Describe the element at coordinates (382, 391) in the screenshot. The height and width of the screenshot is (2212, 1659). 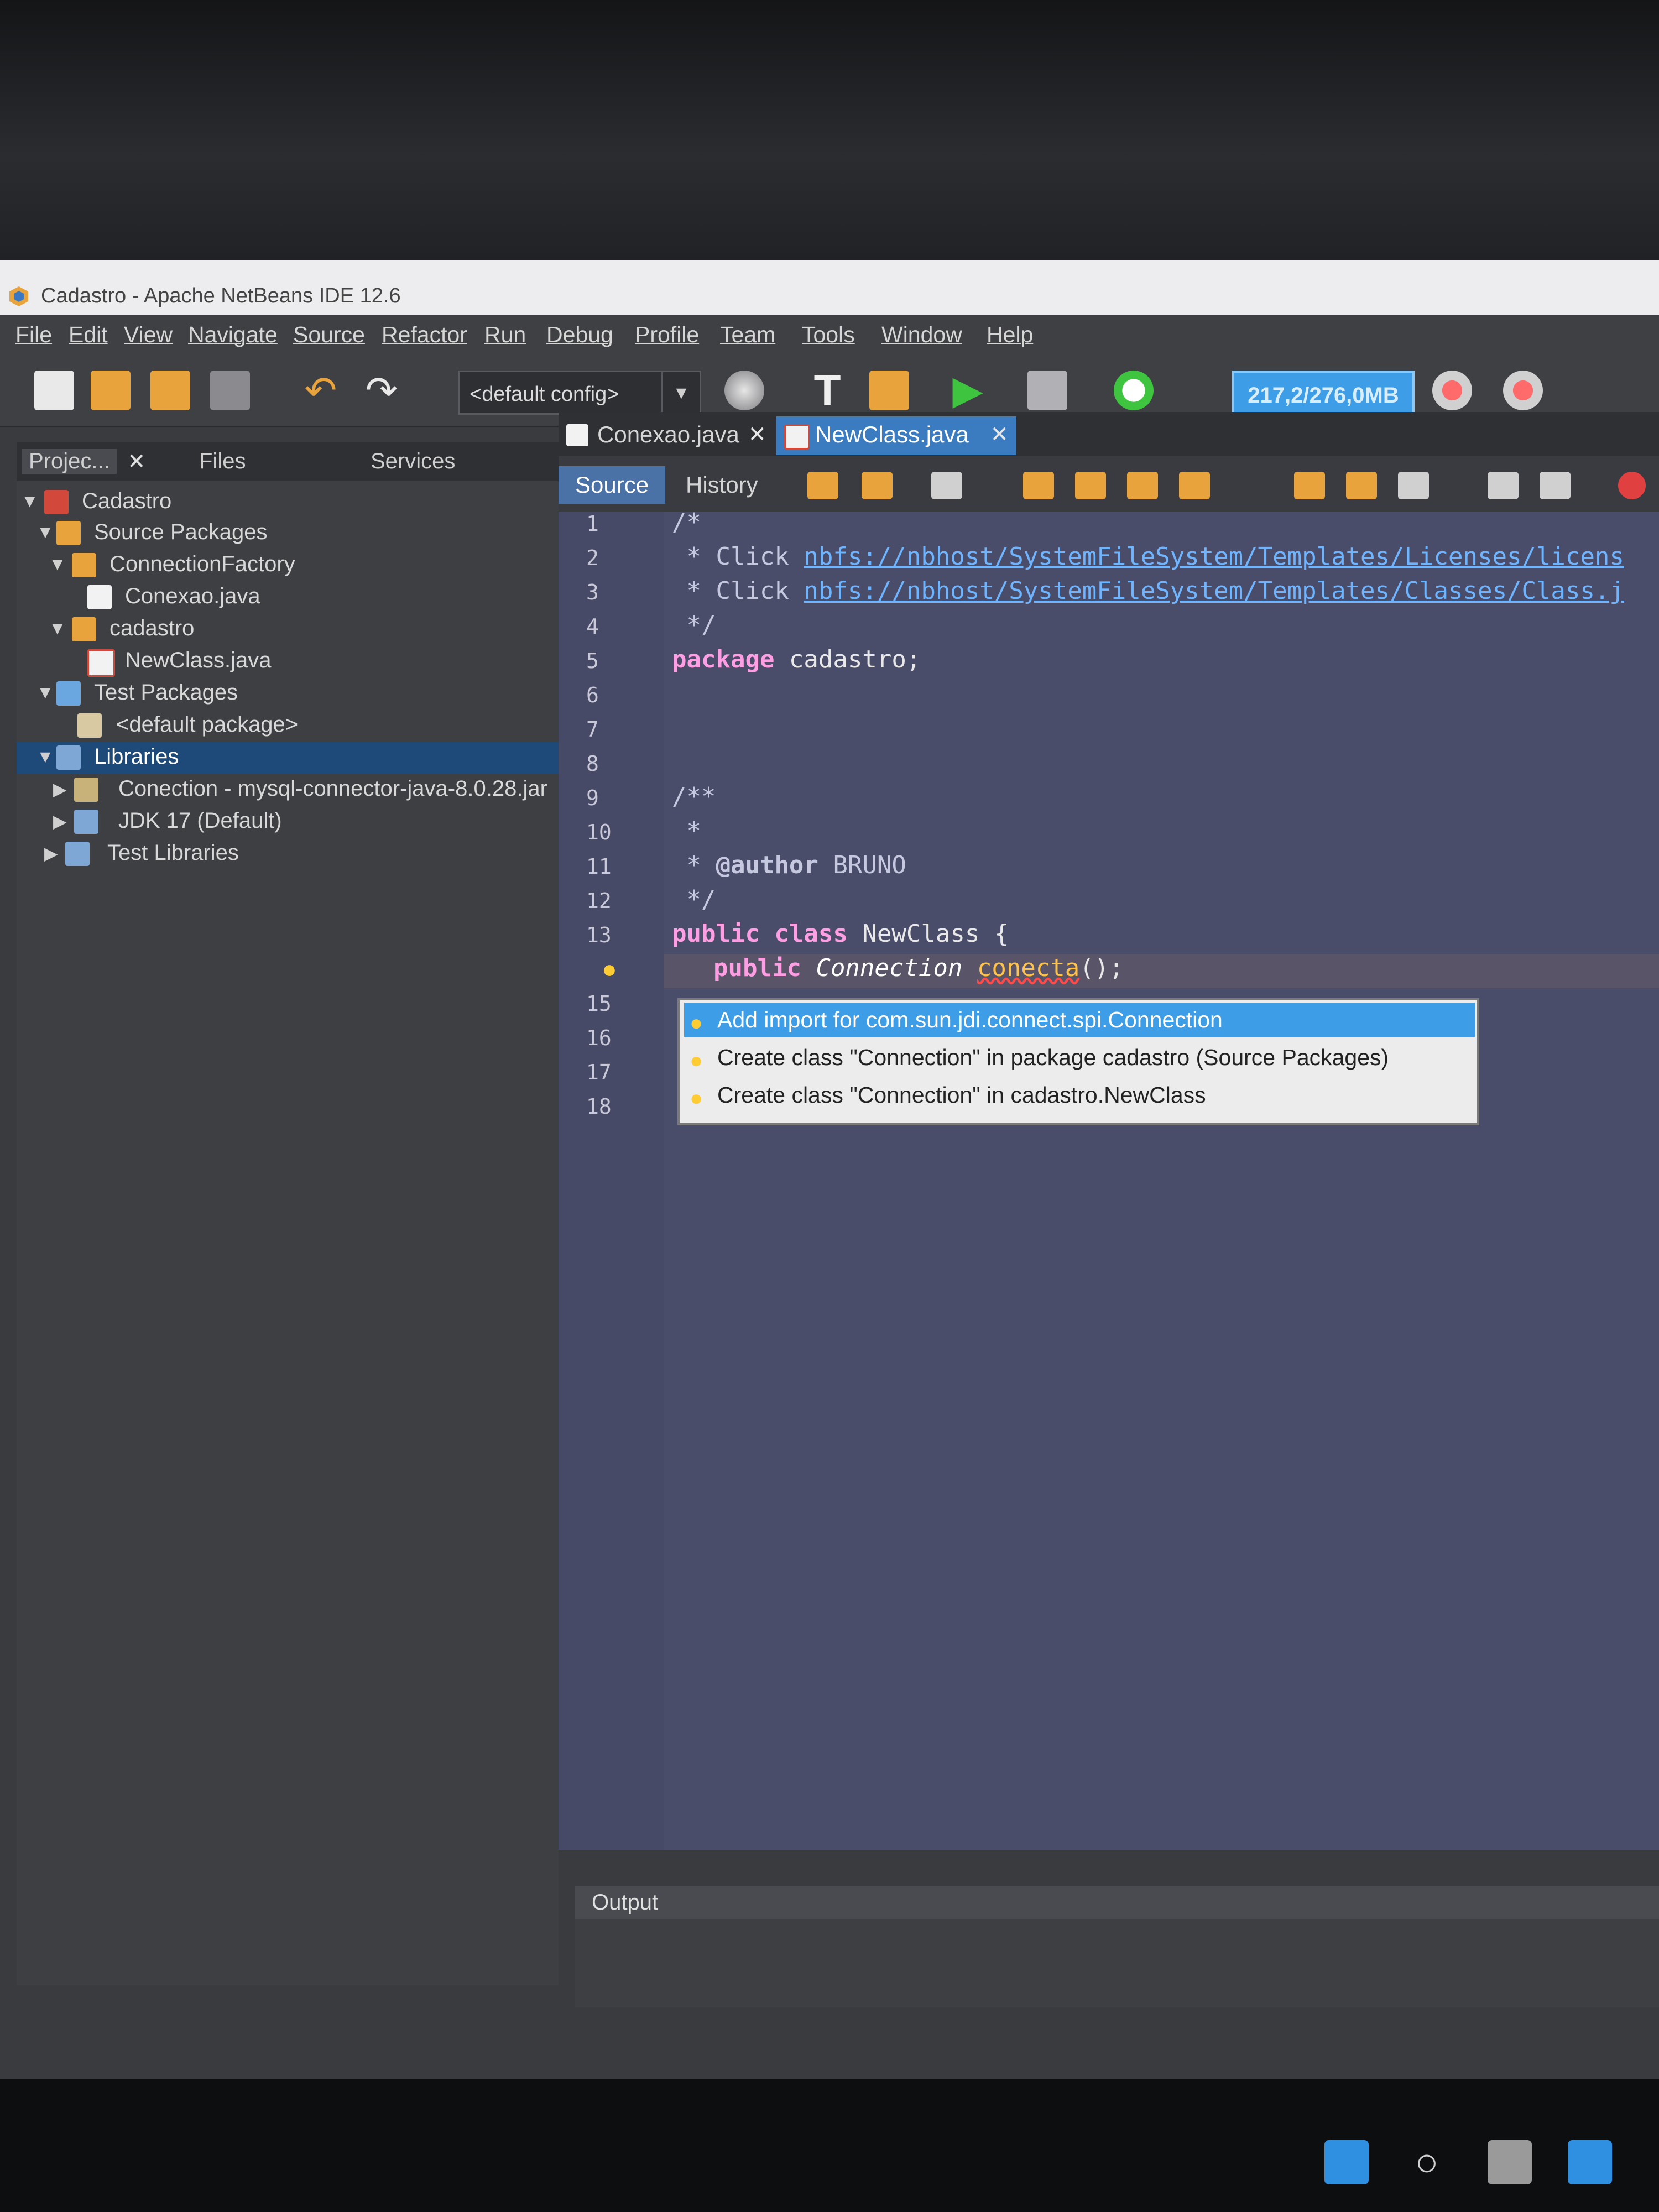
I see `redo-icon: ↷` at that location.